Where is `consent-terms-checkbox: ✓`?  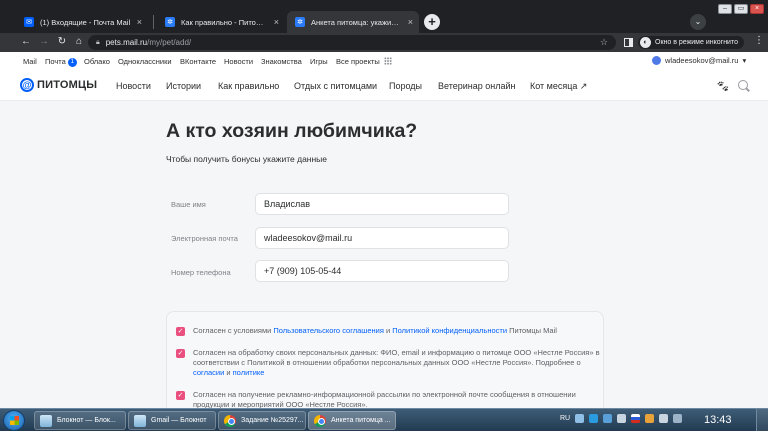
consent-terms-checkbox: ✓ is located at coordinates (180, 331).